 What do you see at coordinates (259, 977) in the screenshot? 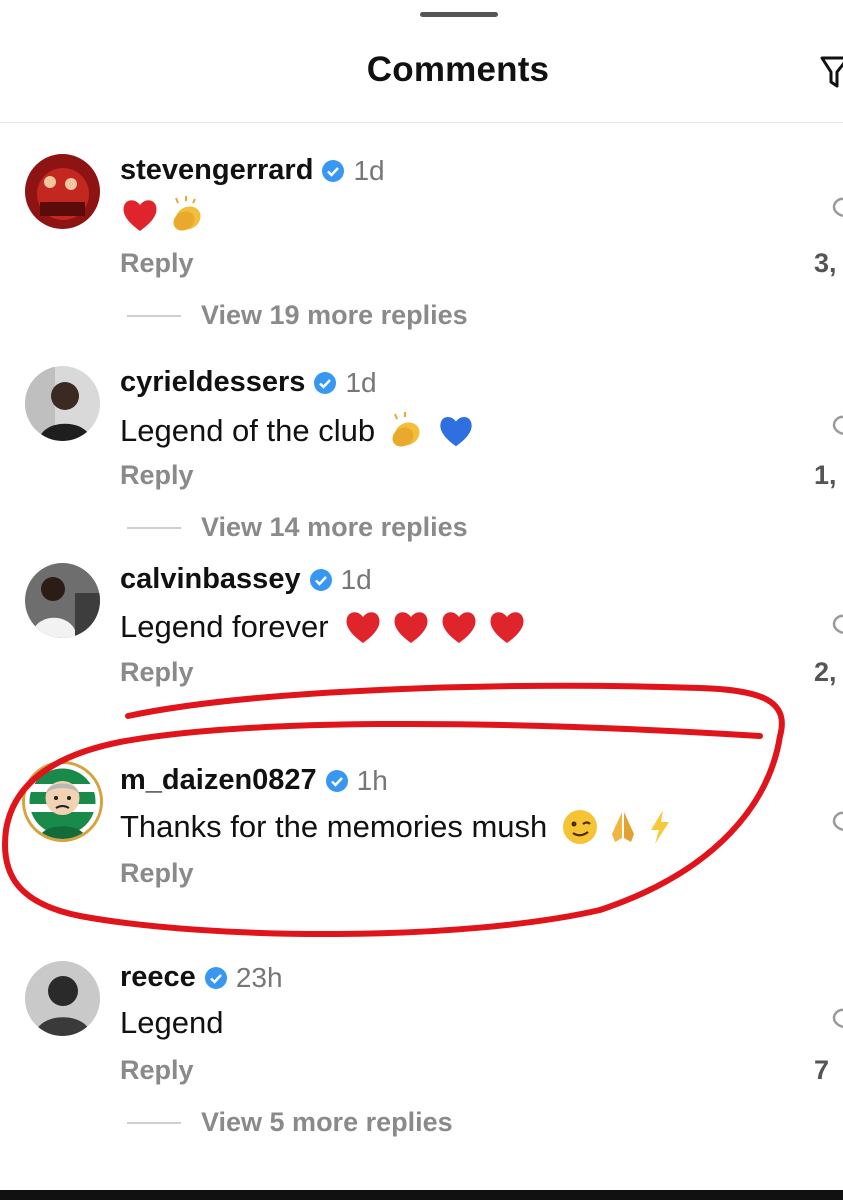
I see `timestamp: 23h` at bounding box center [259, 977].